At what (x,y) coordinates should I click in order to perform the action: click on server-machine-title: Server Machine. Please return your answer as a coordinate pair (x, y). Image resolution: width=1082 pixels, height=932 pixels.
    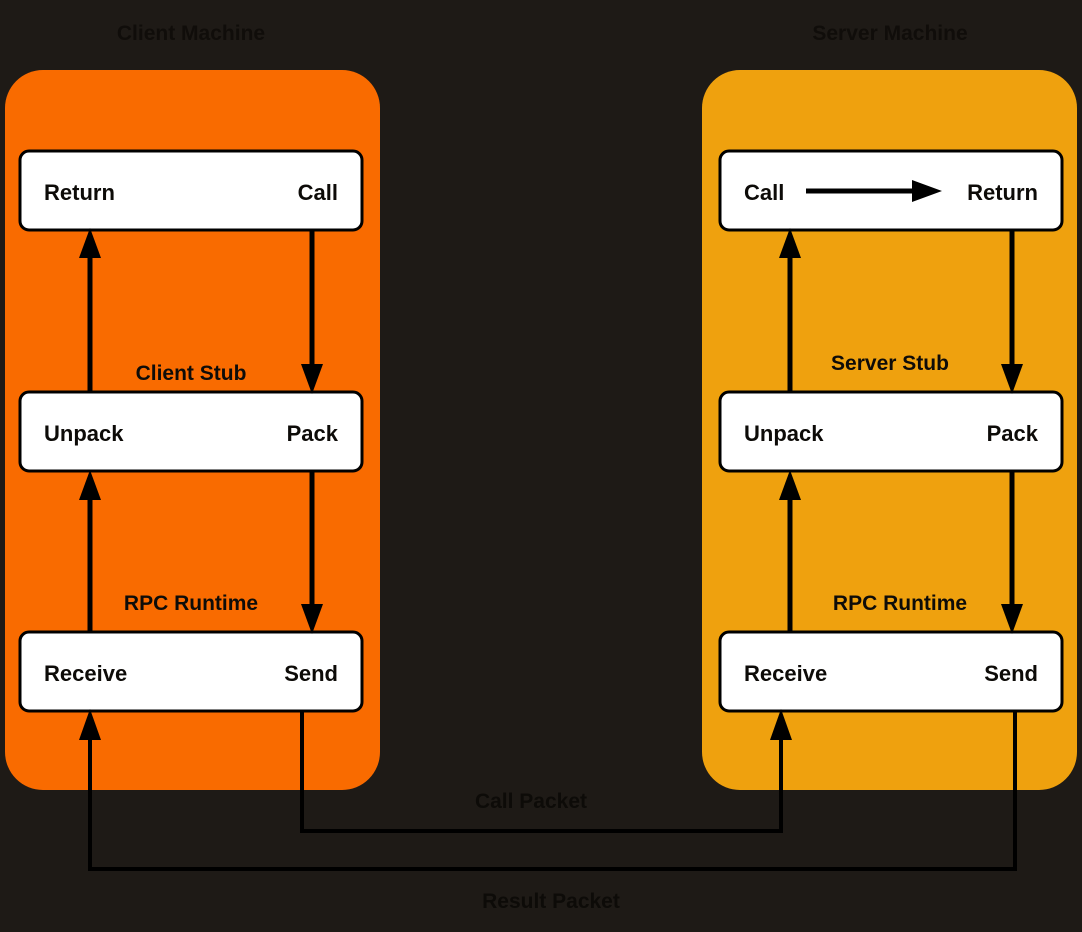
    Looking at the image, I should click on (889, 33).